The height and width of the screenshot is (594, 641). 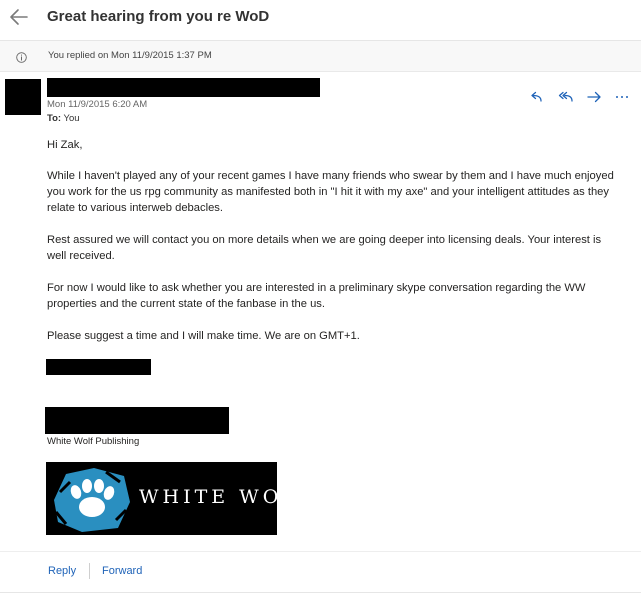 What do you see at coordinates (320, 56) in the screenshot?
I see `replied-info-bar: You replied on Mon 11/9/2015 1:37 PM` at bounding box center [320, 56].